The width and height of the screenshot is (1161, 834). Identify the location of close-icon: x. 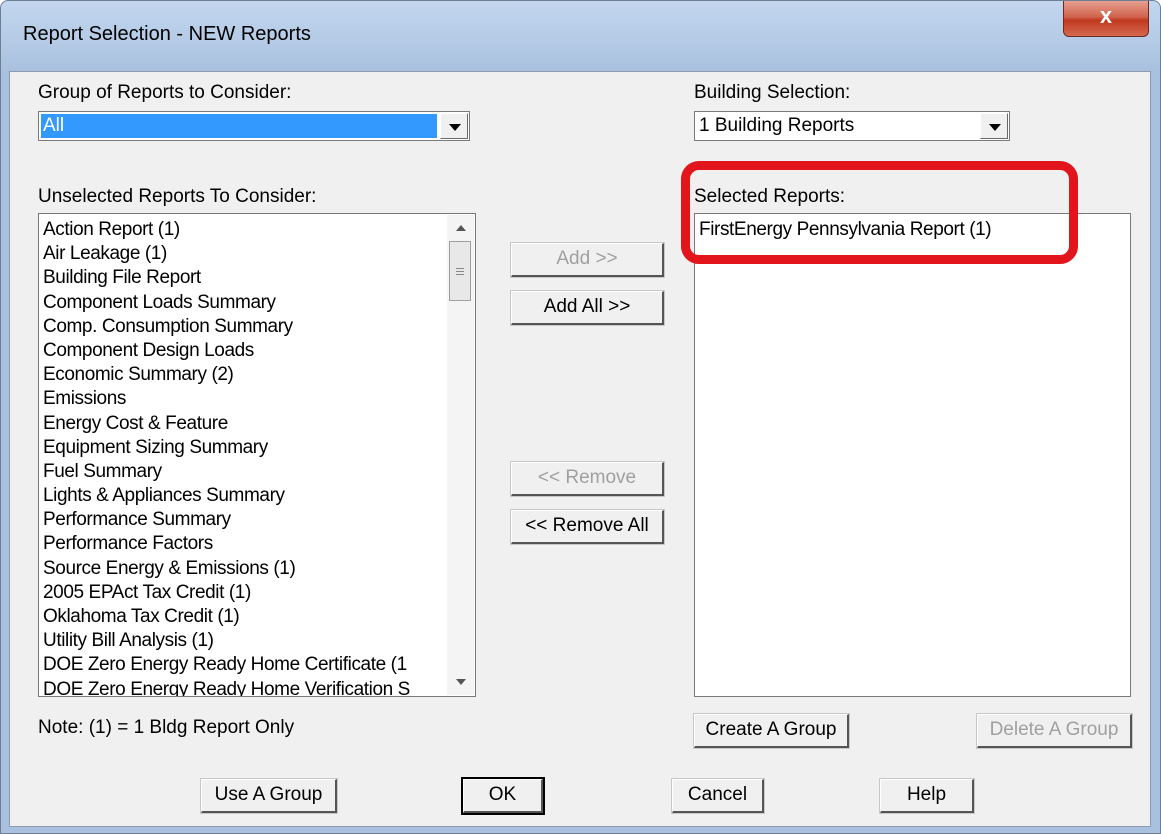
(1106, 15).